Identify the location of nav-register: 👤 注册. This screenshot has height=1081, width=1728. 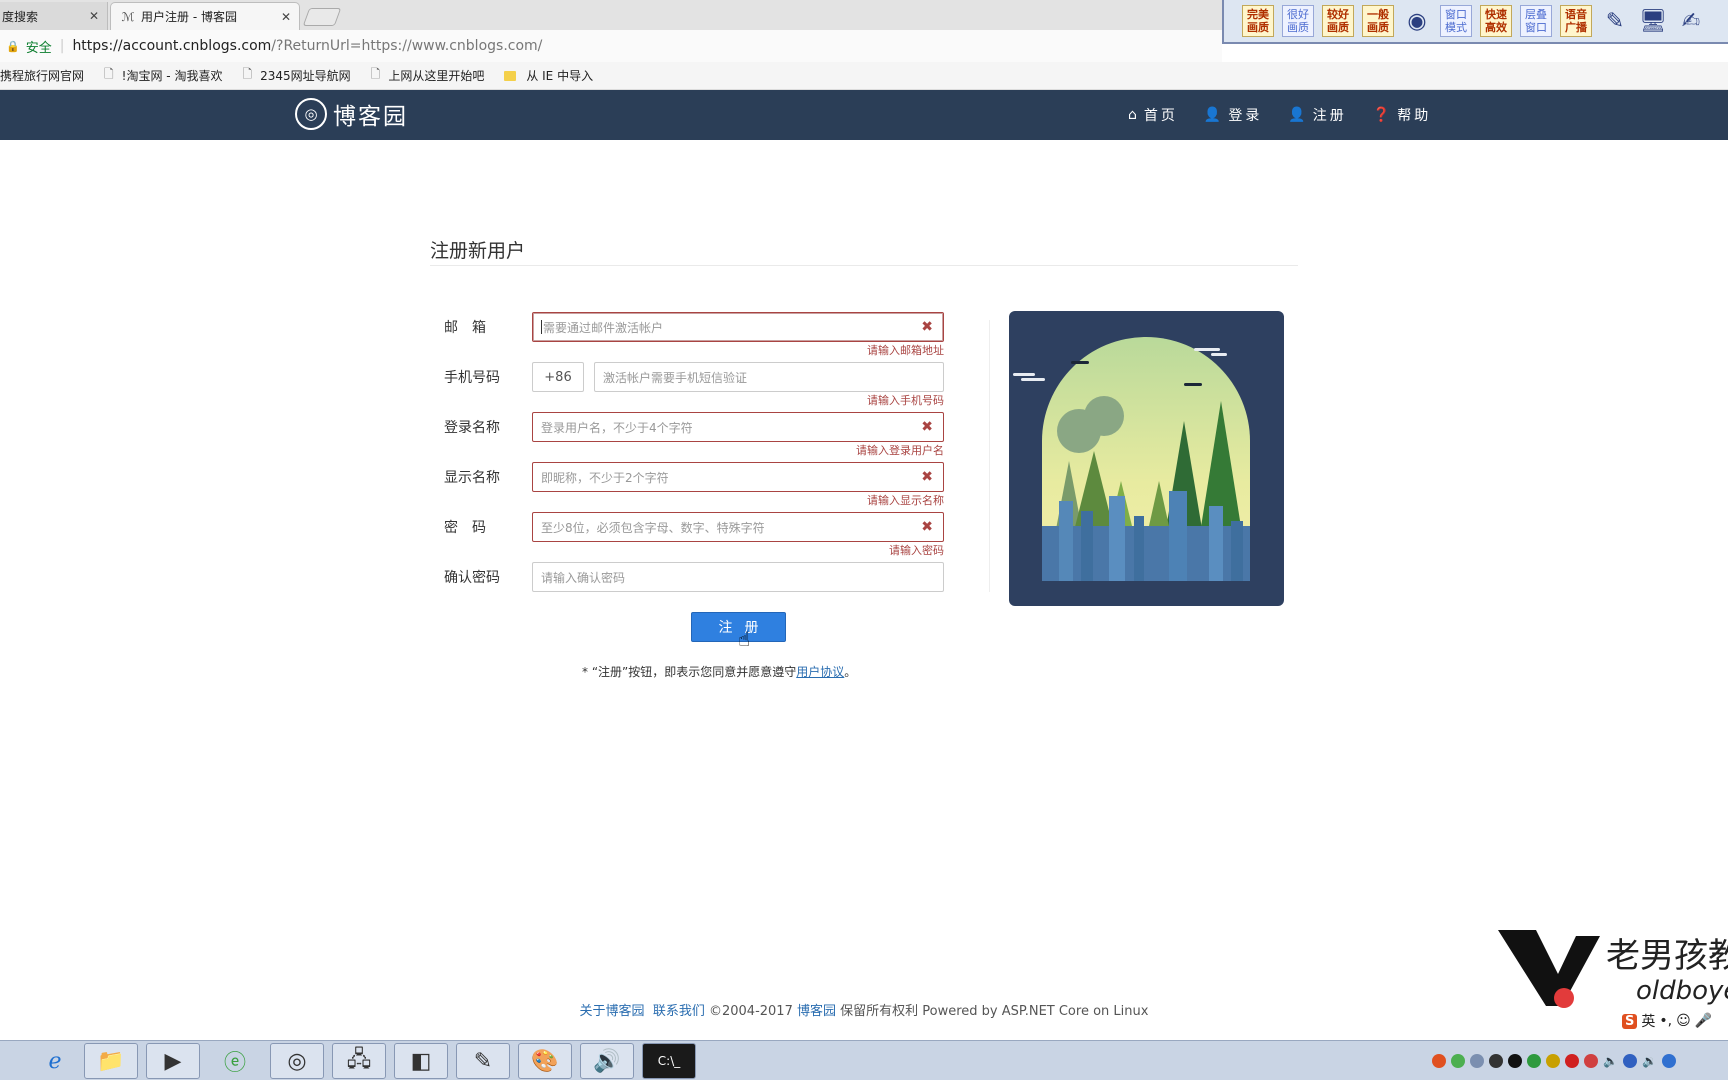
(1317, 115).